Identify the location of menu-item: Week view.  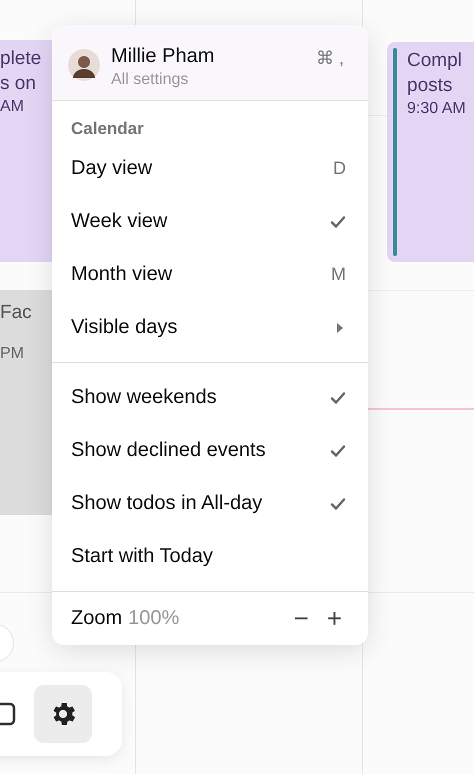
(210, 221).